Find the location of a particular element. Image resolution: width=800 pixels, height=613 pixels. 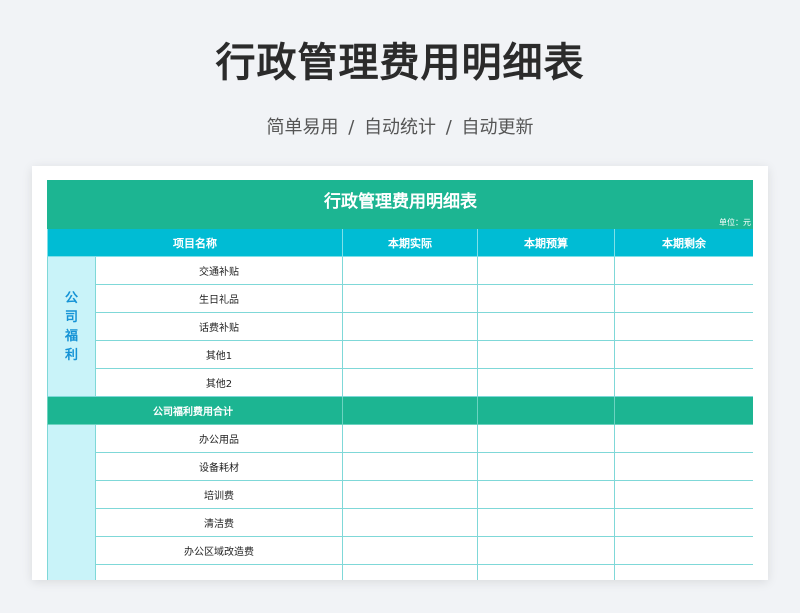

item-name-cell: 其他2 is located at coordinates (219, 382).